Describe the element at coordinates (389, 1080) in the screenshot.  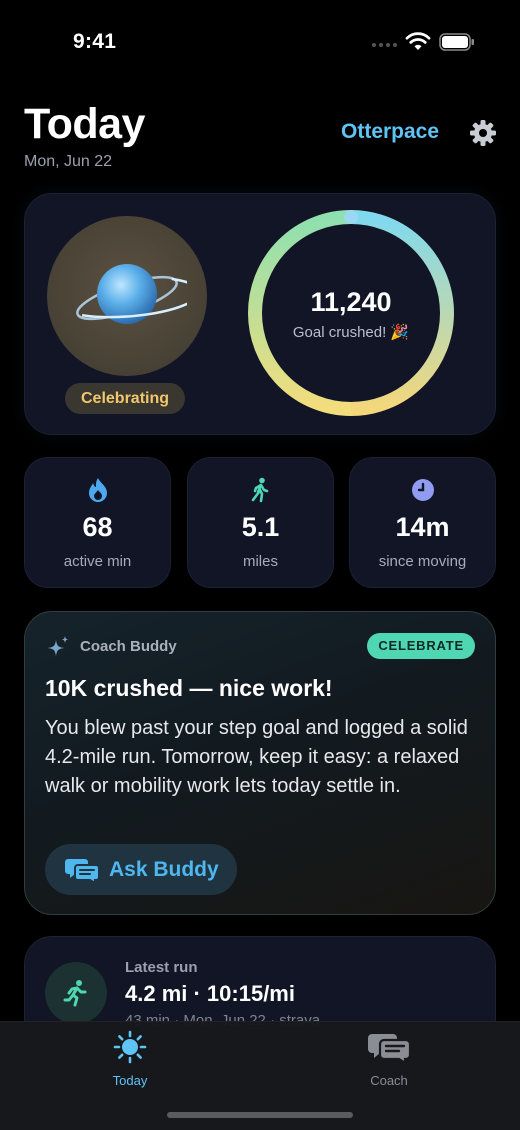
I see `tab-label: Coach` at that location.